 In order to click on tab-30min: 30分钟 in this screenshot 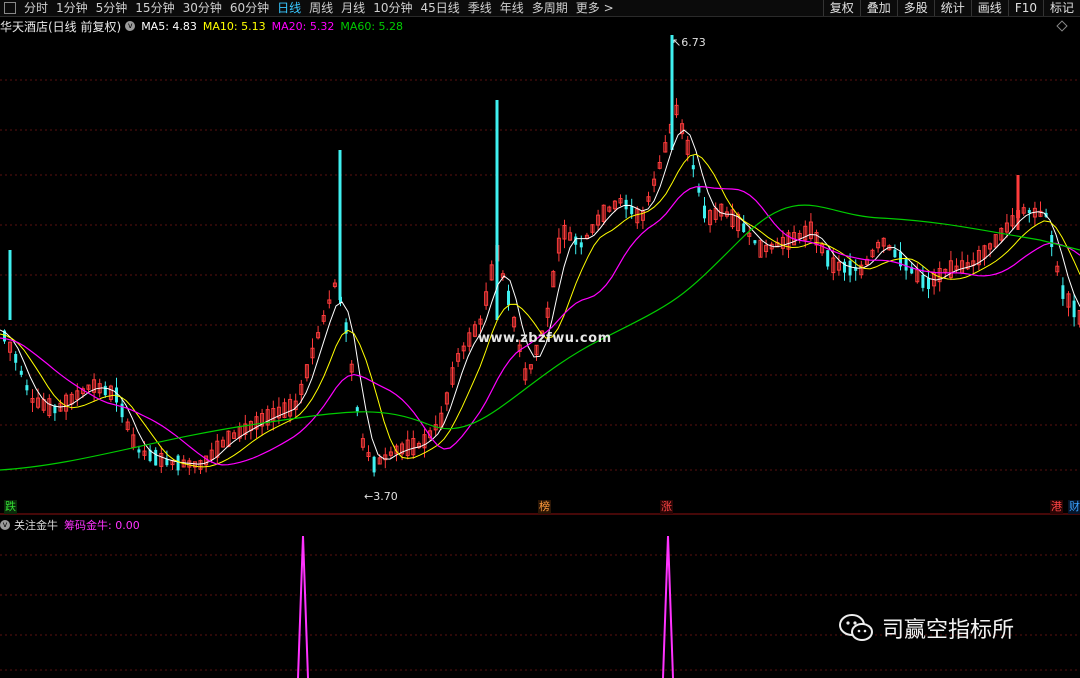, I will do `click(202, 8)`.